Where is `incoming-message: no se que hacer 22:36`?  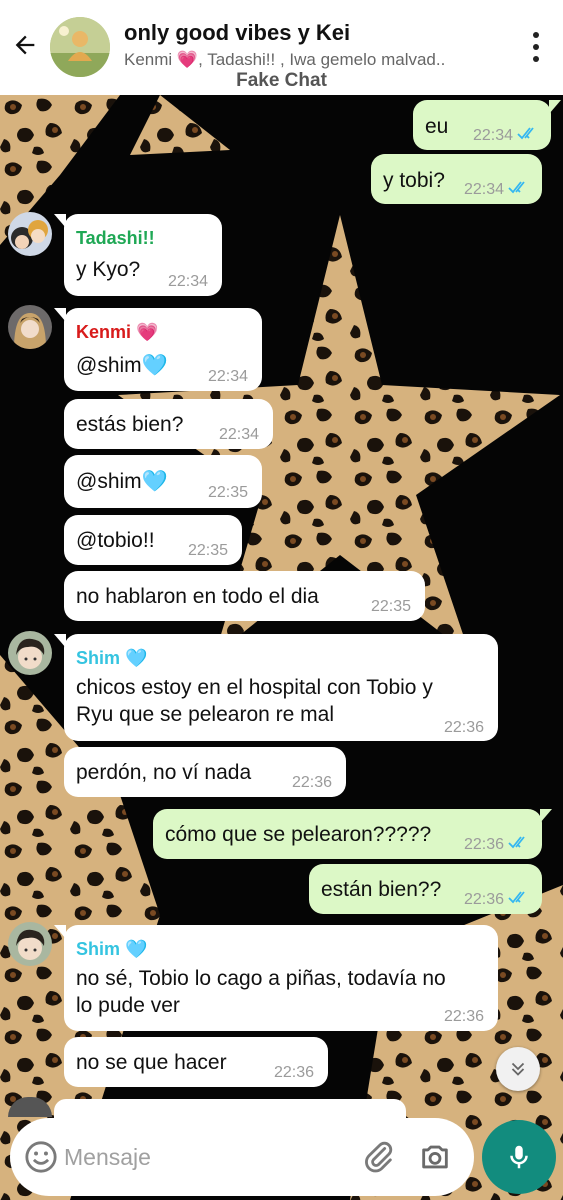 incoming-message: no se que hacer 22:36 is located at coordinates (196, 1062).